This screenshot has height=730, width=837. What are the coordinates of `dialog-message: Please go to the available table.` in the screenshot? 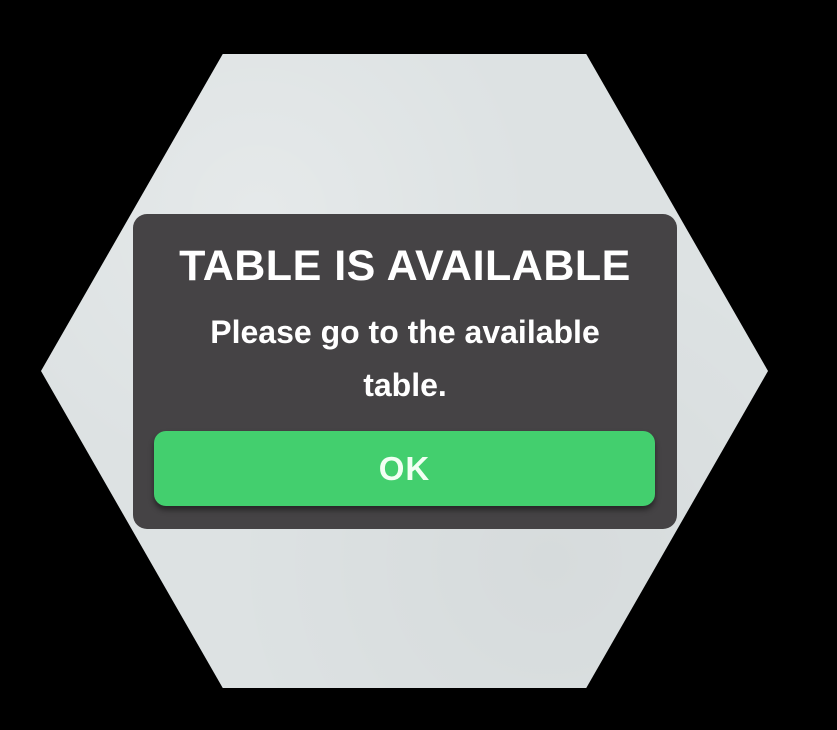 It's located at (405, 358).